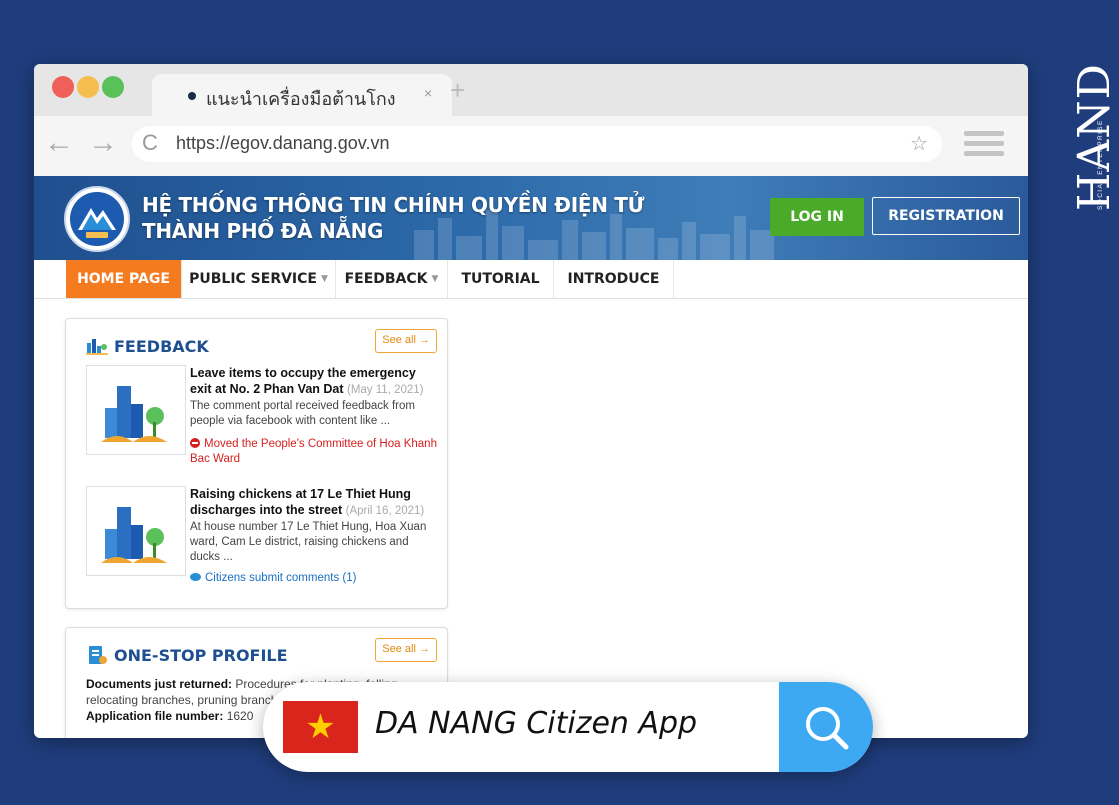 Image resolution: width=1119 pixels, height=805 pixels. I want to click on maximize-window-button, so click(113, 87).